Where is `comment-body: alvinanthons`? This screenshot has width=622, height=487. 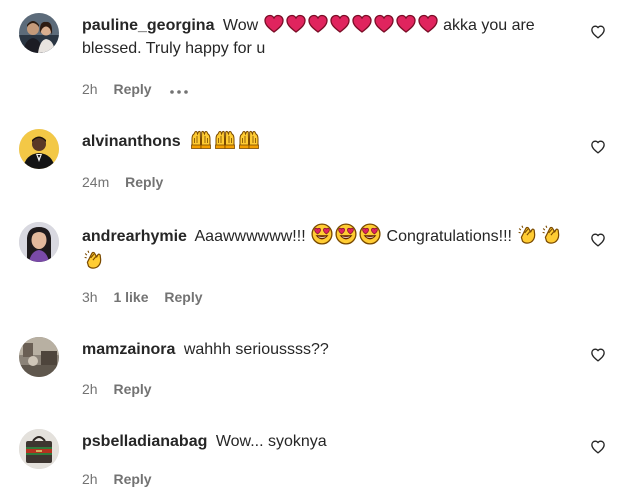
comment-body: alvinanthons is located at coordinates (327, 141).